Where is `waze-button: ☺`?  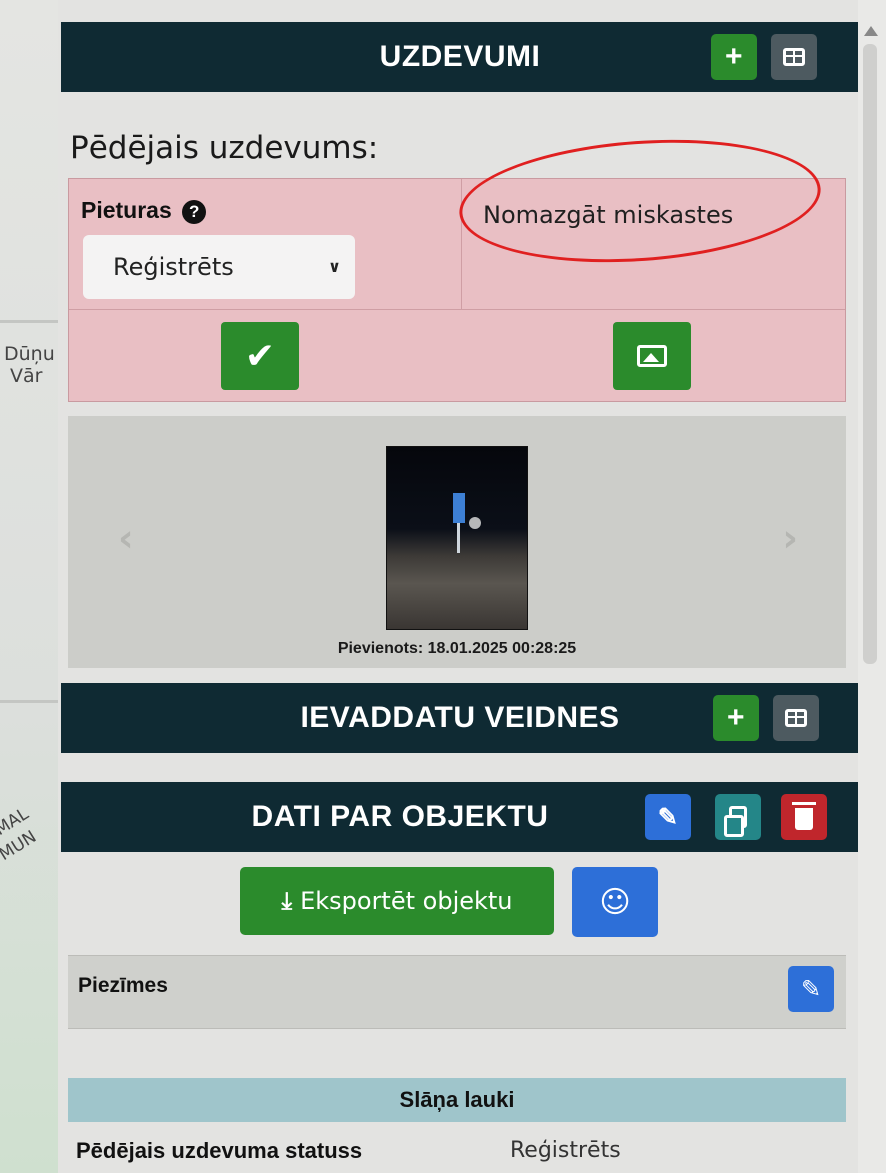 waze-button: ☺ is located at coordinates (615, 902).